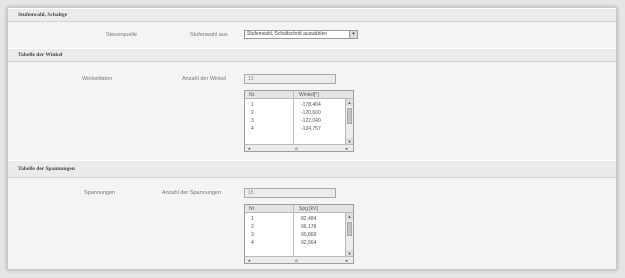 The image size is (625, 278). I want to click on voltages-count-field: 15, so click(290, 193).